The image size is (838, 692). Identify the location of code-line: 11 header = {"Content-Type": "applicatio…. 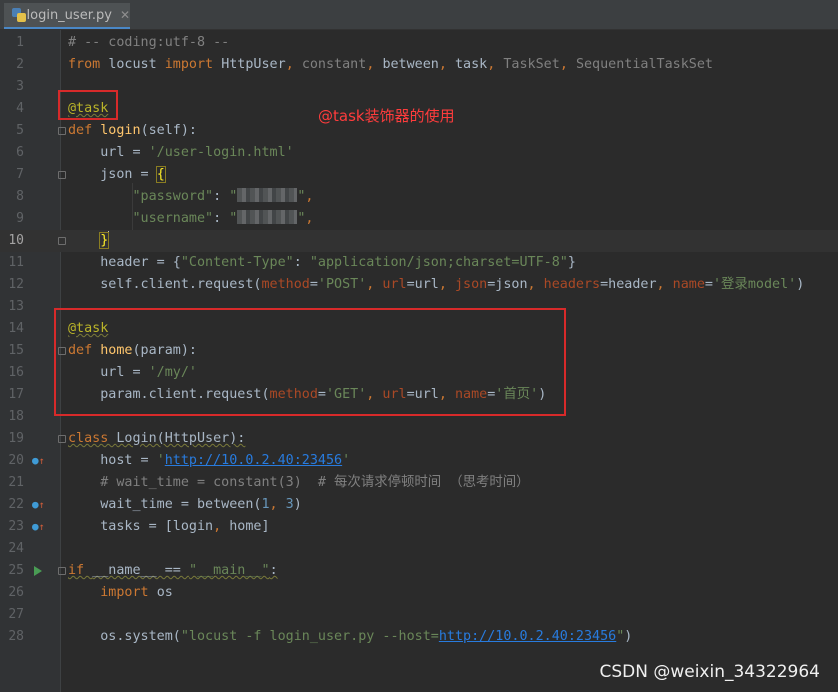
(419, 263).